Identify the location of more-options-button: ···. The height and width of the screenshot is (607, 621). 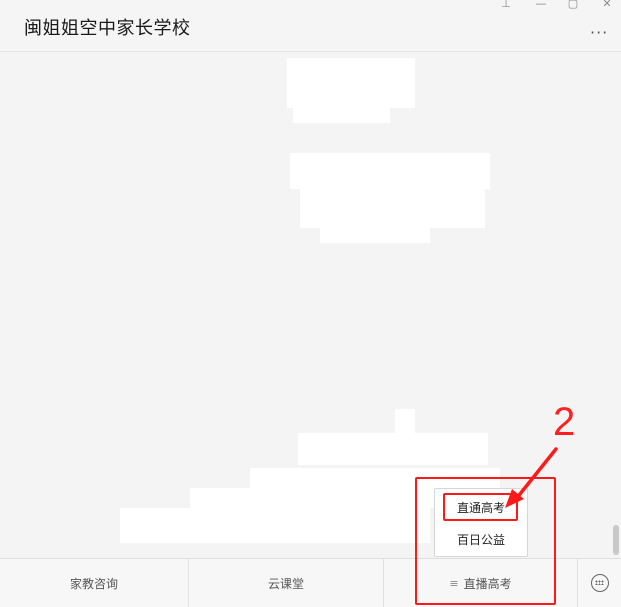
(602, 33).